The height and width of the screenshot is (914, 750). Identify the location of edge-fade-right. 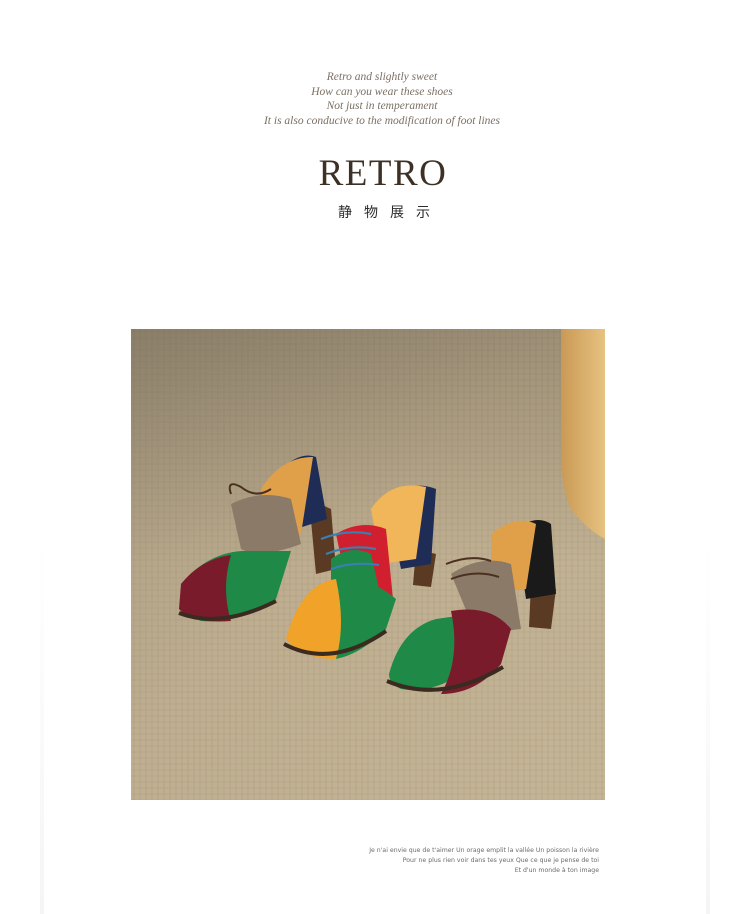
(708, 727).